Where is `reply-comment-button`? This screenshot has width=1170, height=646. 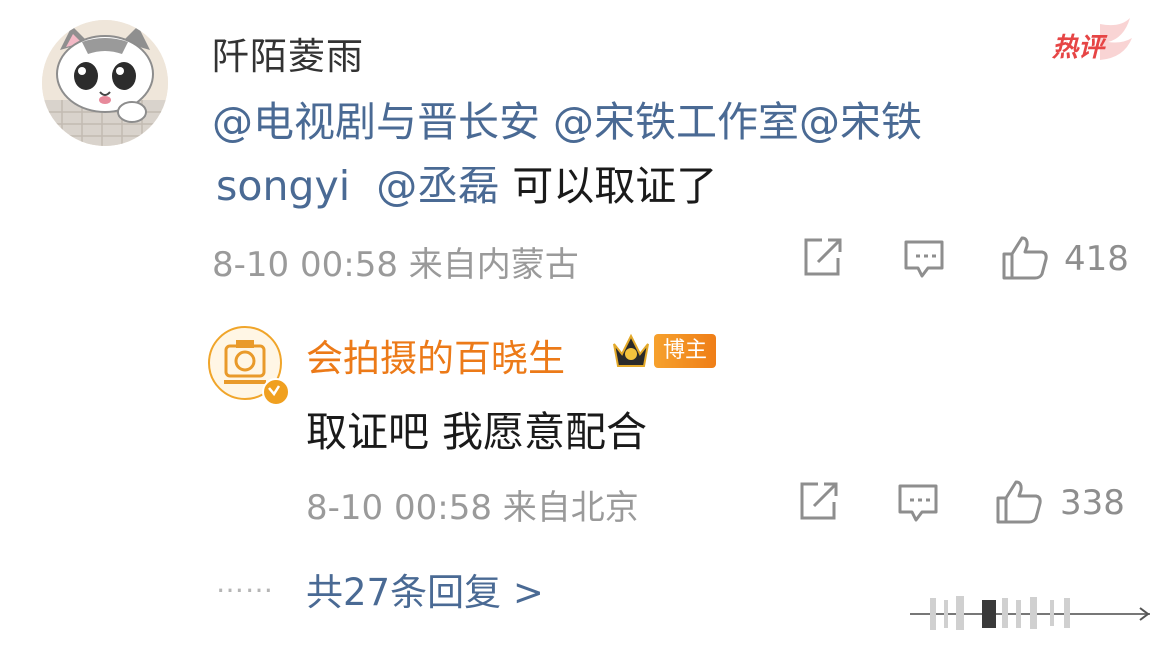
reply-comment-button is located at coordinates (918, 506).